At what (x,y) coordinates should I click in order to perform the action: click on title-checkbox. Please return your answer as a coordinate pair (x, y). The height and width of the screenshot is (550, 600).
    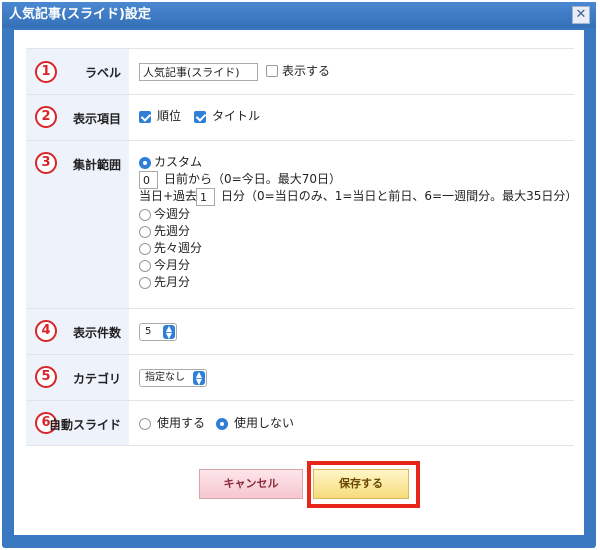
    Looking at the image, I should click on (200, 117).